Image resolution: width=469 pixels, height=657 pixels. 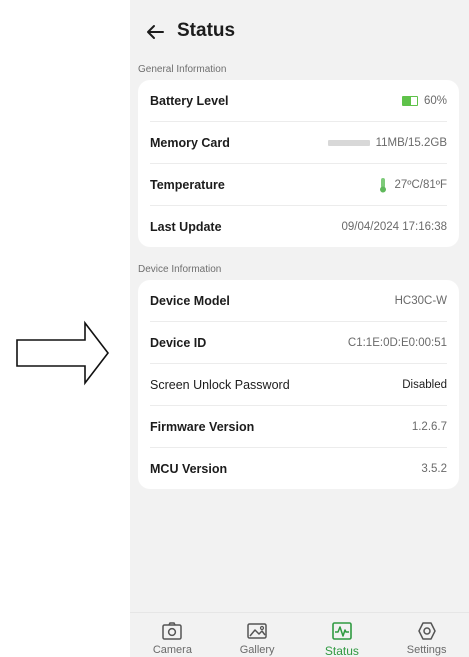 I want to click on temperature-row: Temperature 27ºC/81ºF, so click(x=298, y=185).